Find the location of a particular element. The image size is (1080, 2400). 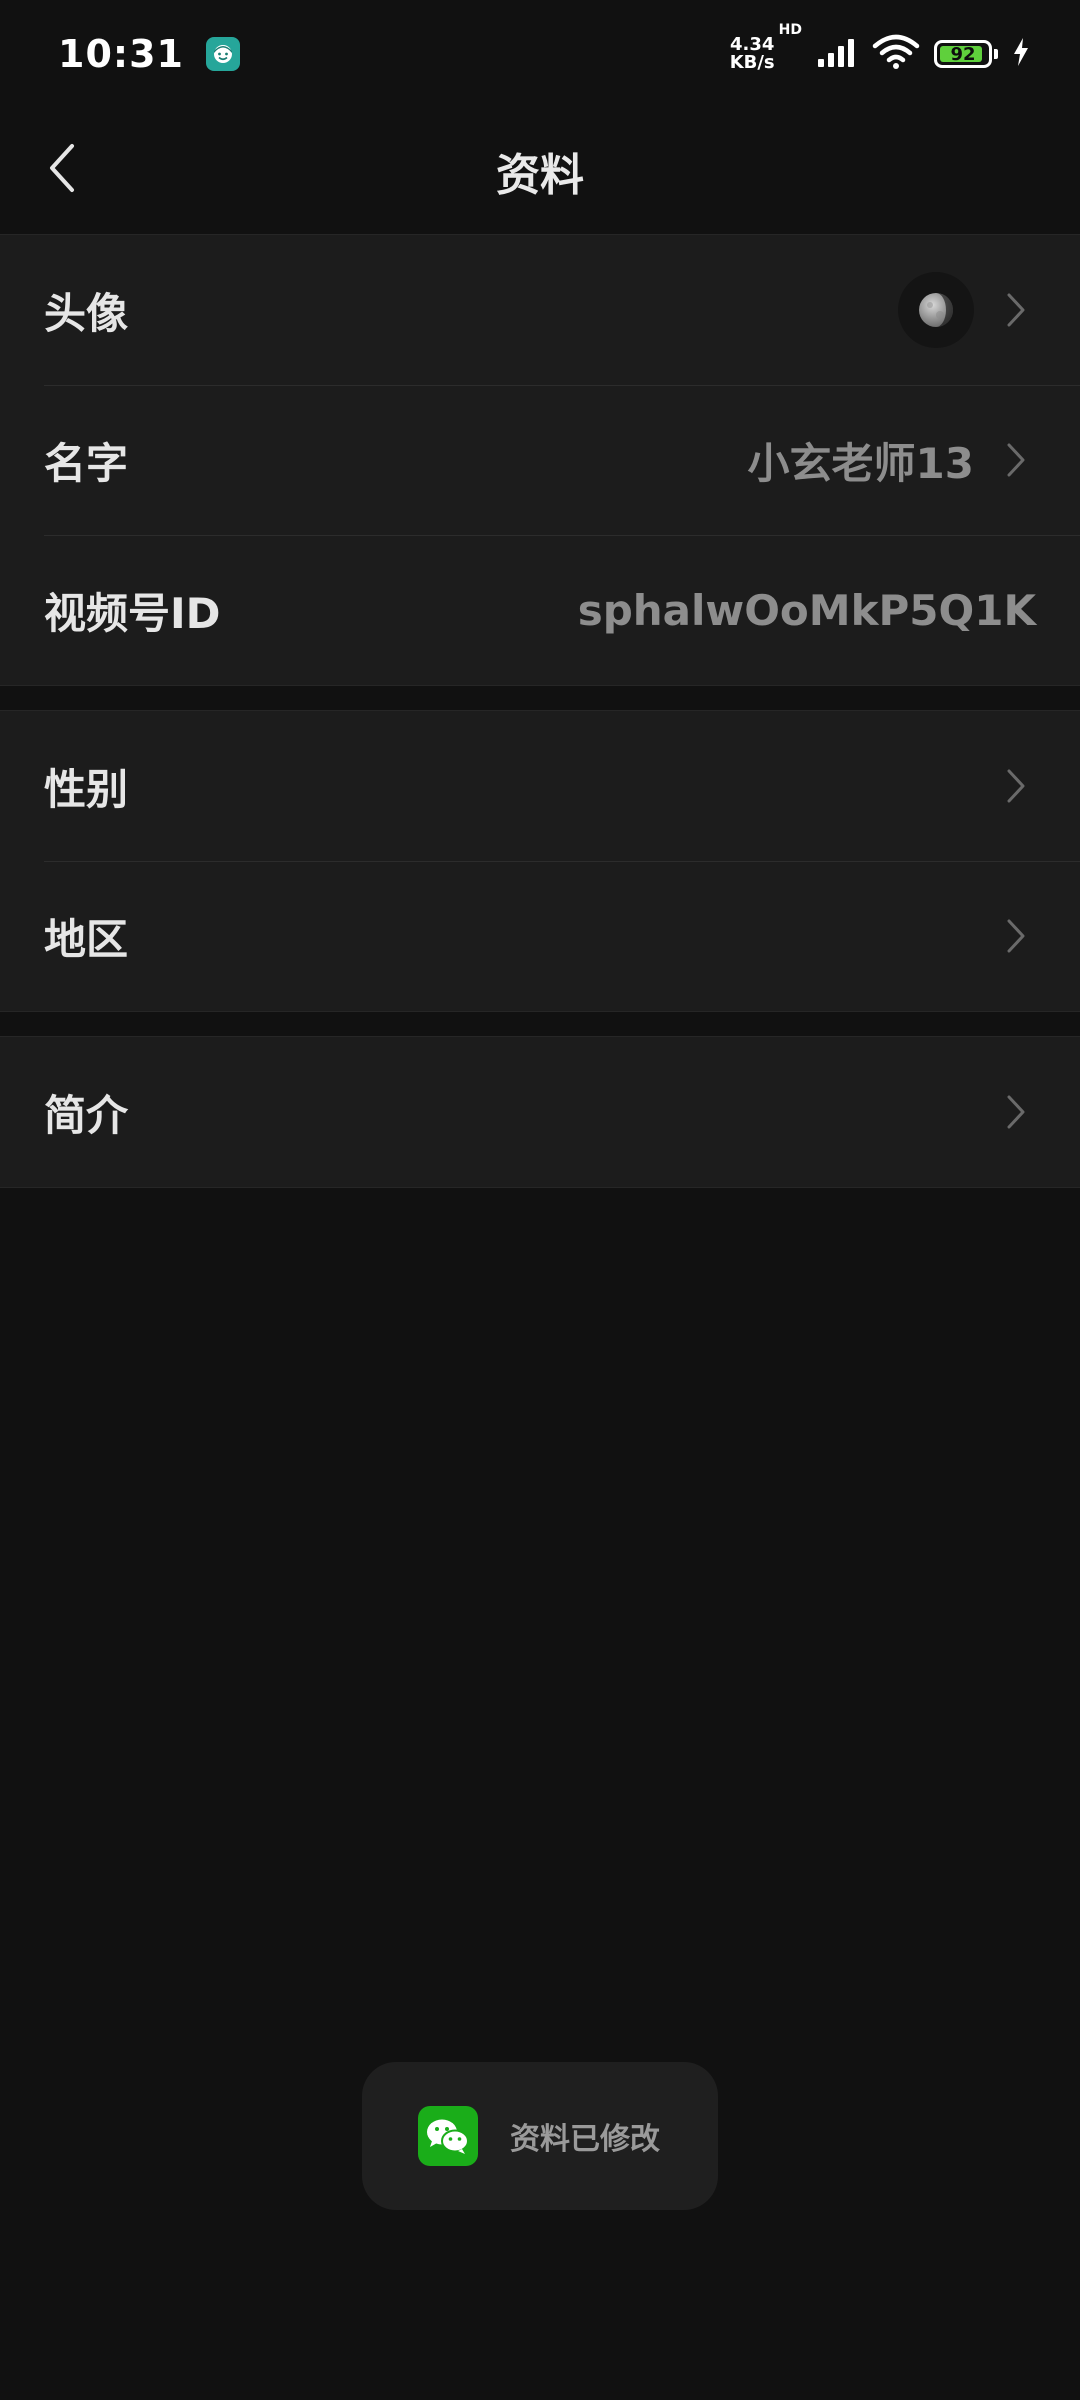

status-bar: 10:31 4.34 KB/s HD 92 is located at coordinates (540, 54).